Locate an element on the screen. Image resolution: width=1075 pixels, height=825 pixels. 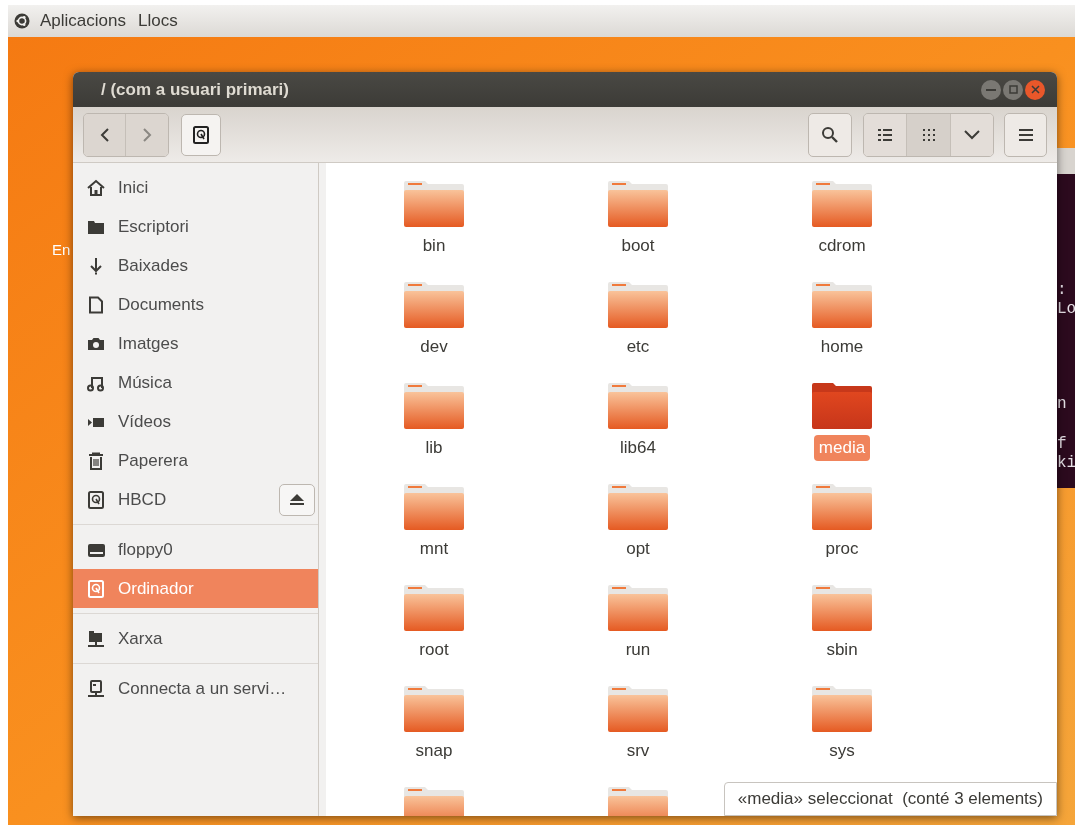
menu-button is located at coordinates (1025, 134).